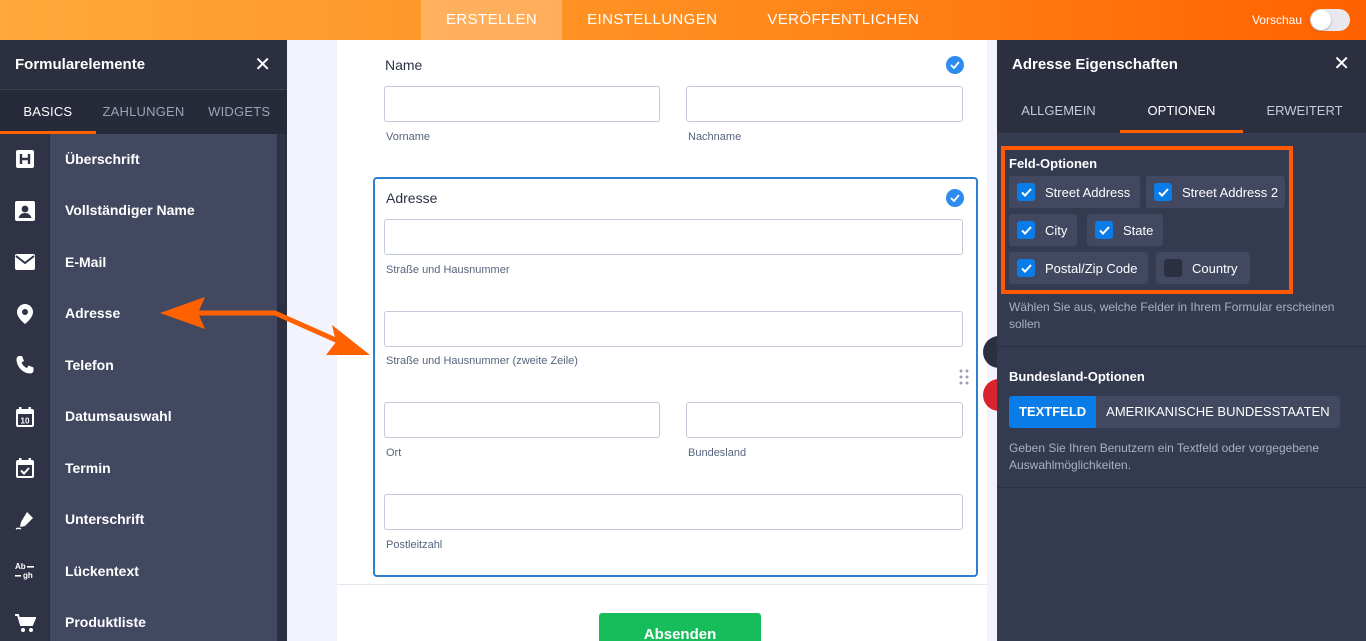 Image resolution: width=1366 pixels, height=641 pixels. Describe the element at coordinates (138, 619) in the screenshot. I see `element-item-product-list: Produktliste` at that location.